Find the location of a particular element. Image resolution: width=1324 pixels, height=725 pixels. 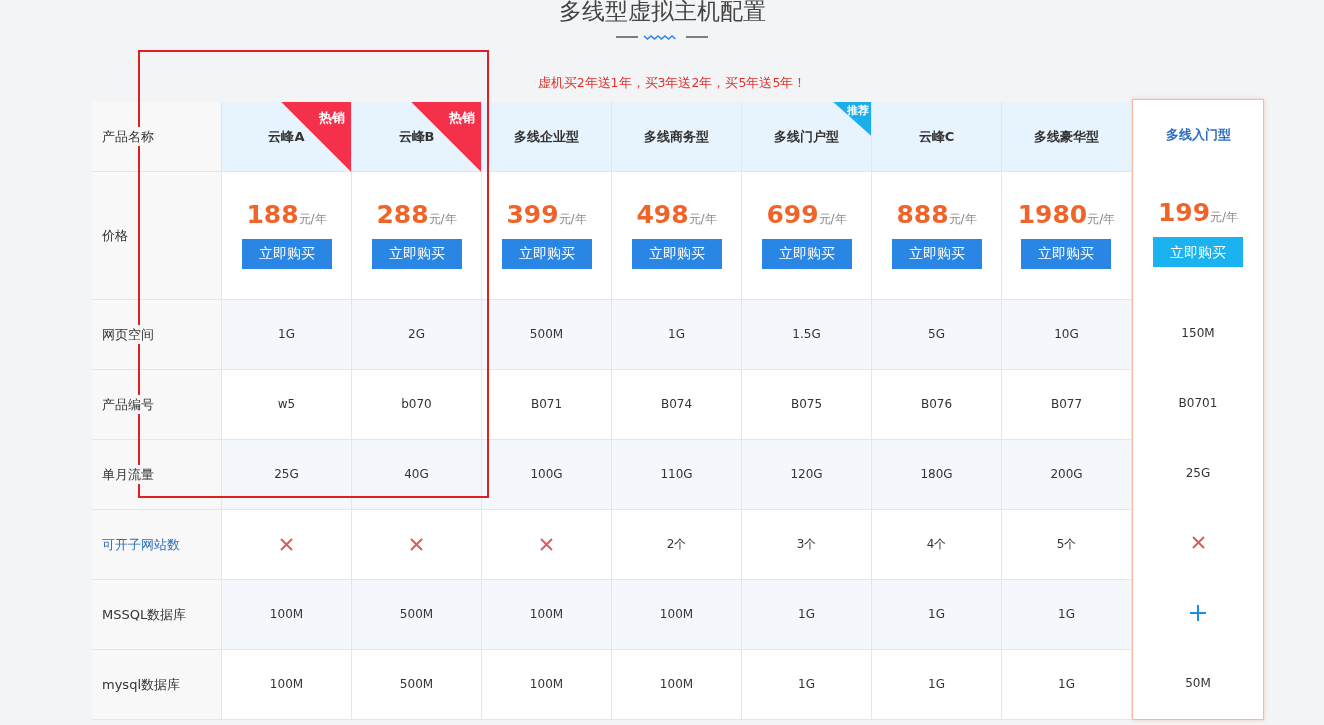

spec-value: b070 is located at coordinates (416, 405).